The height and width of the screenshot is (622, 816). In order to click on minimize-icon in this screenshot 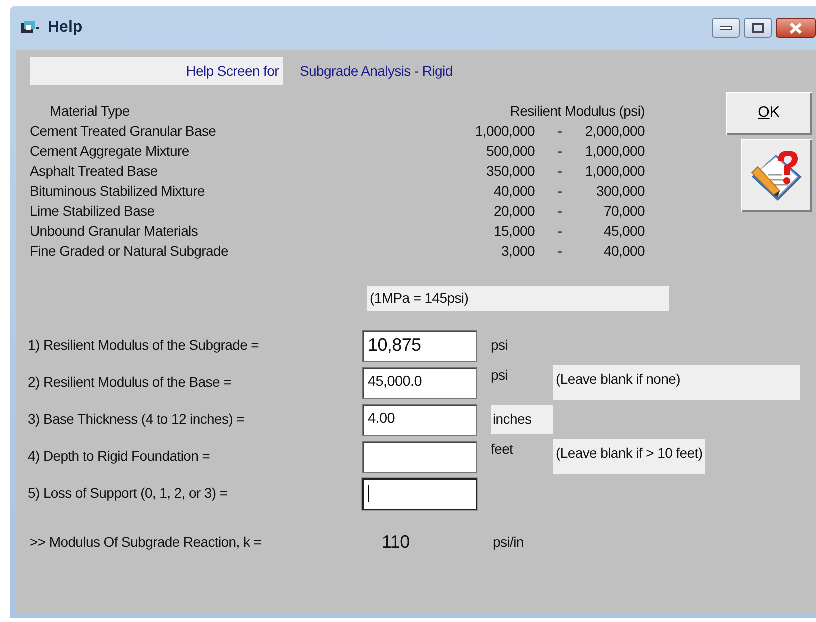, I will do `click(726, 28)`.